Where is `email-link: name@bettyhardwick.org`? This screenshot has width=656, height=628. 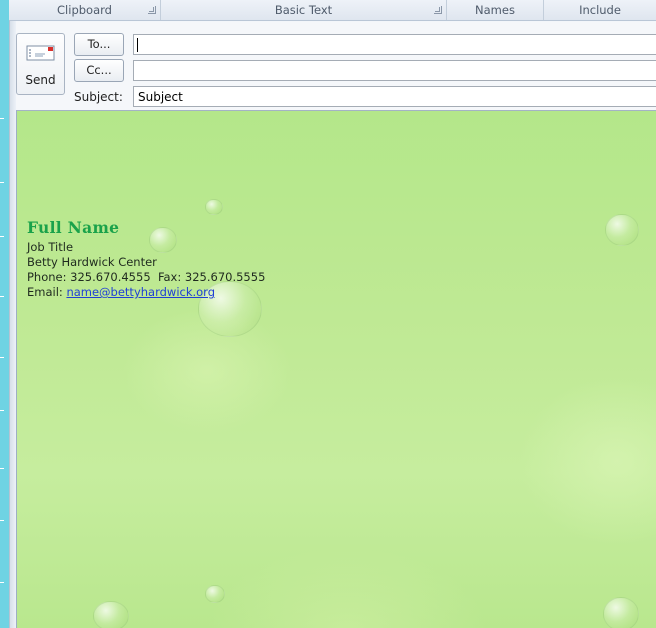
email-link: name@bettyhardwick.org is located at coordinates (140, 292).